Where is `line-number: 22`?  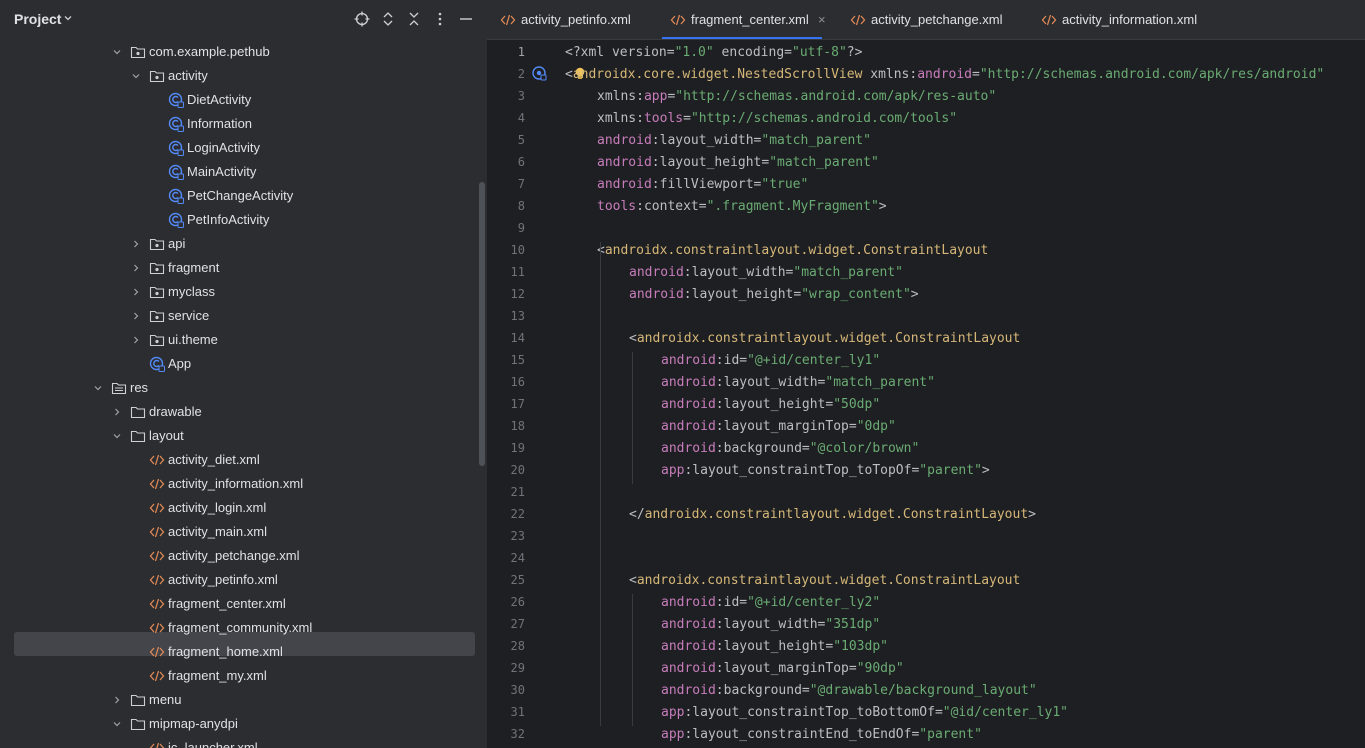
line-number: 22 is located at coordinates (517, 514).